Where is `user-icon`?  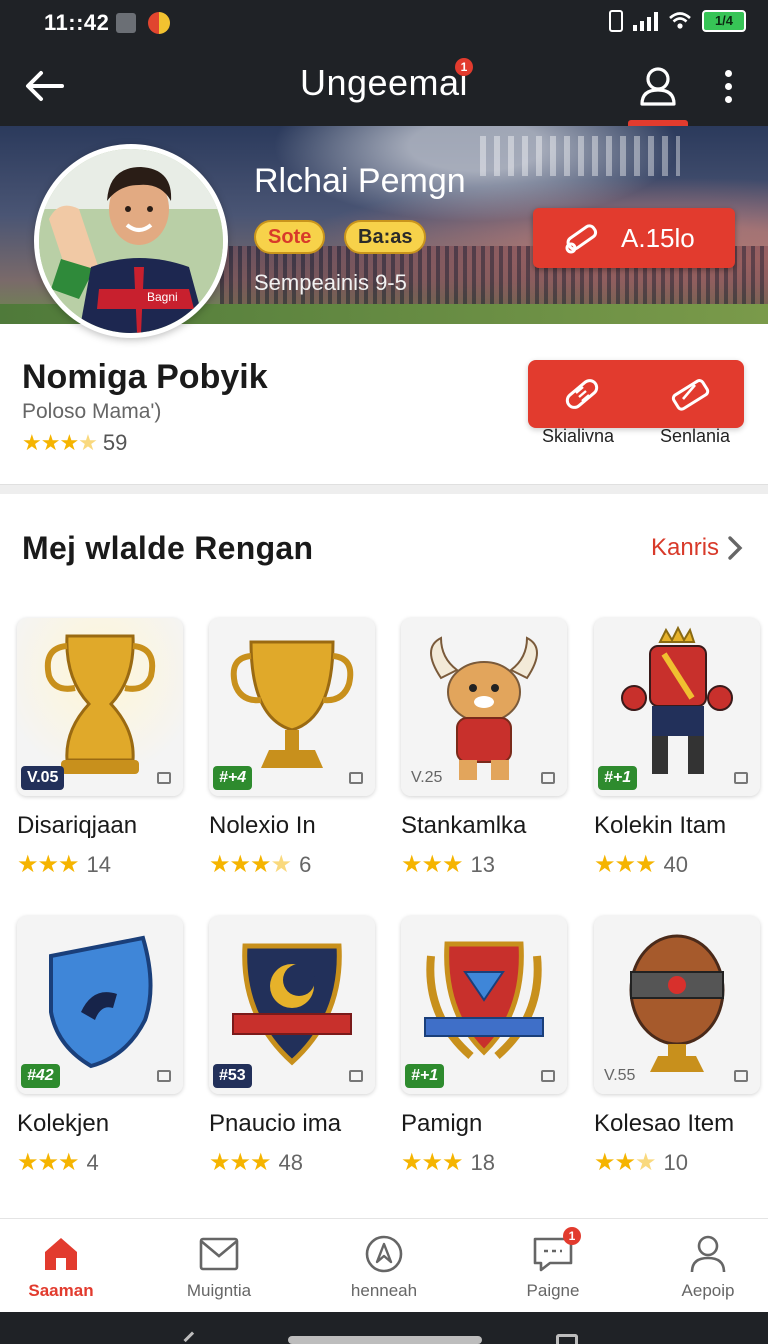 user-icon is located at coordinates (658, 86).